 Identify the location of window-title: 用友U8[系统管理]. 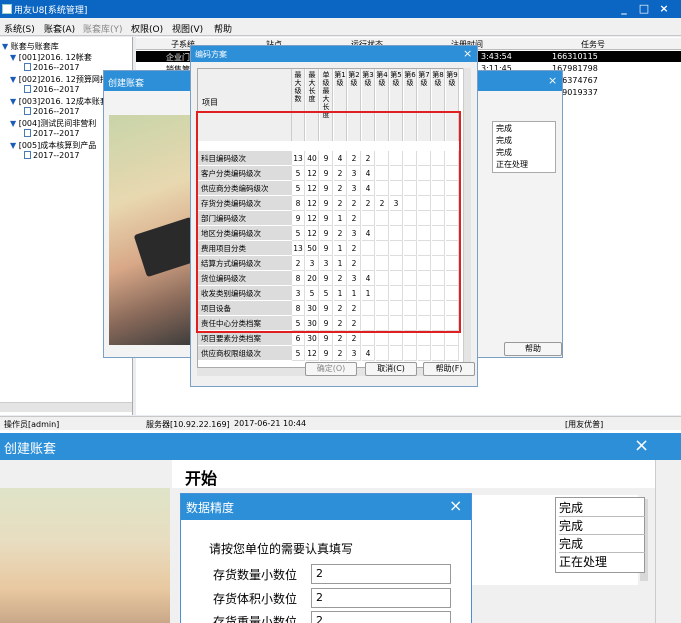
(51, 11).